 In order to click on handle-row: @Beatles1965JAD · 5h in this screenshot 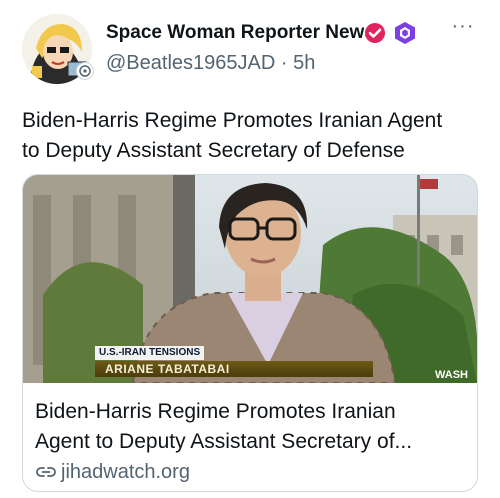, I will do `click(210, 63)`.